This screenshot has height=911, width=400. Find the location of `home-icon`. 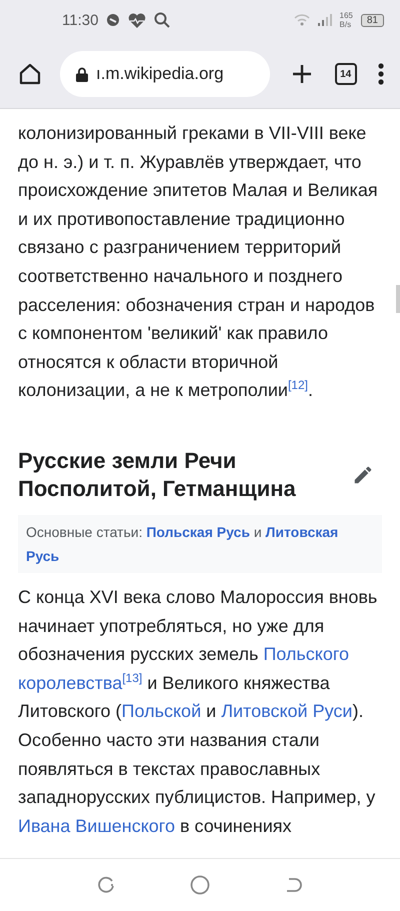

home-icon is located at coordinates (30, 74).